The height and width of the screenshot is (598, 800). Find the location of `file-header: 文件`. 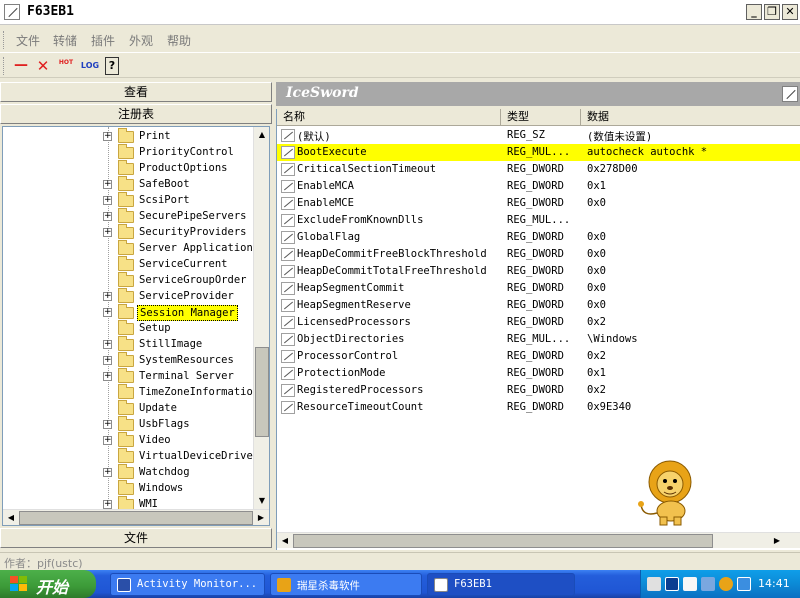

file-header: 文件 is located at coordinates (136, 538).